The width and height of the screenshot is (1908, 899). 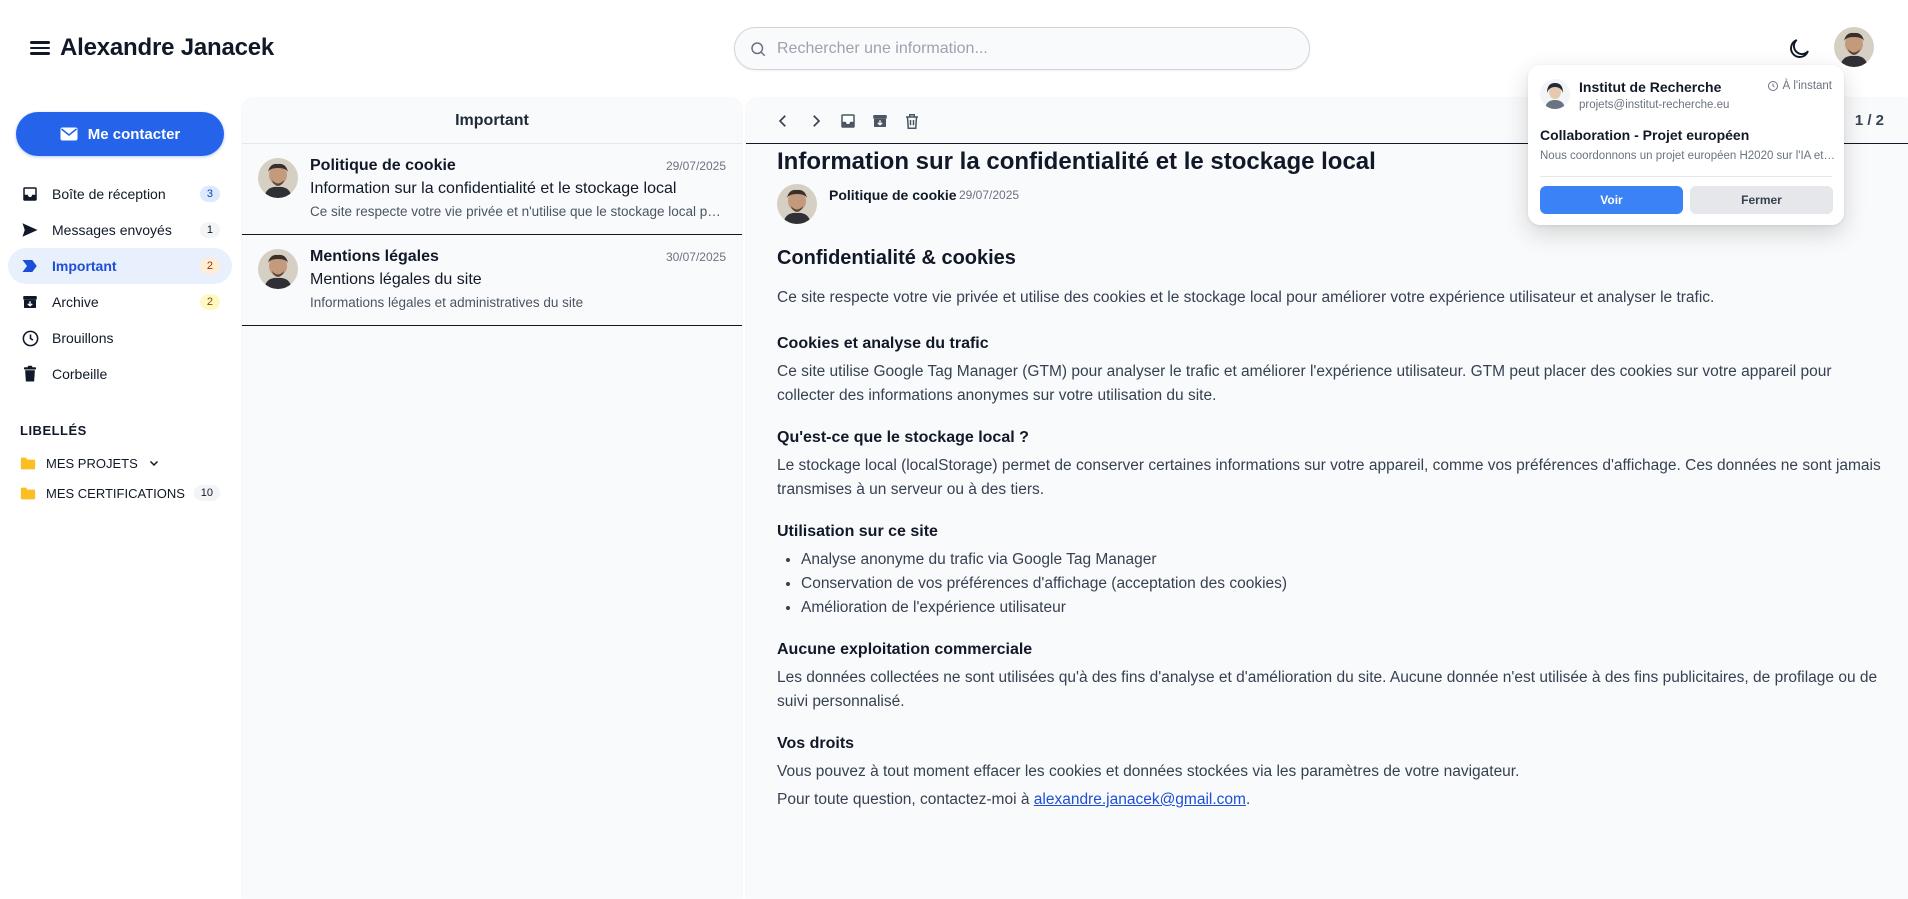 What do you see at coordinates (206, 493) in the screenshot?
I see `count-badge: 10` at bounding box center [206, 493].